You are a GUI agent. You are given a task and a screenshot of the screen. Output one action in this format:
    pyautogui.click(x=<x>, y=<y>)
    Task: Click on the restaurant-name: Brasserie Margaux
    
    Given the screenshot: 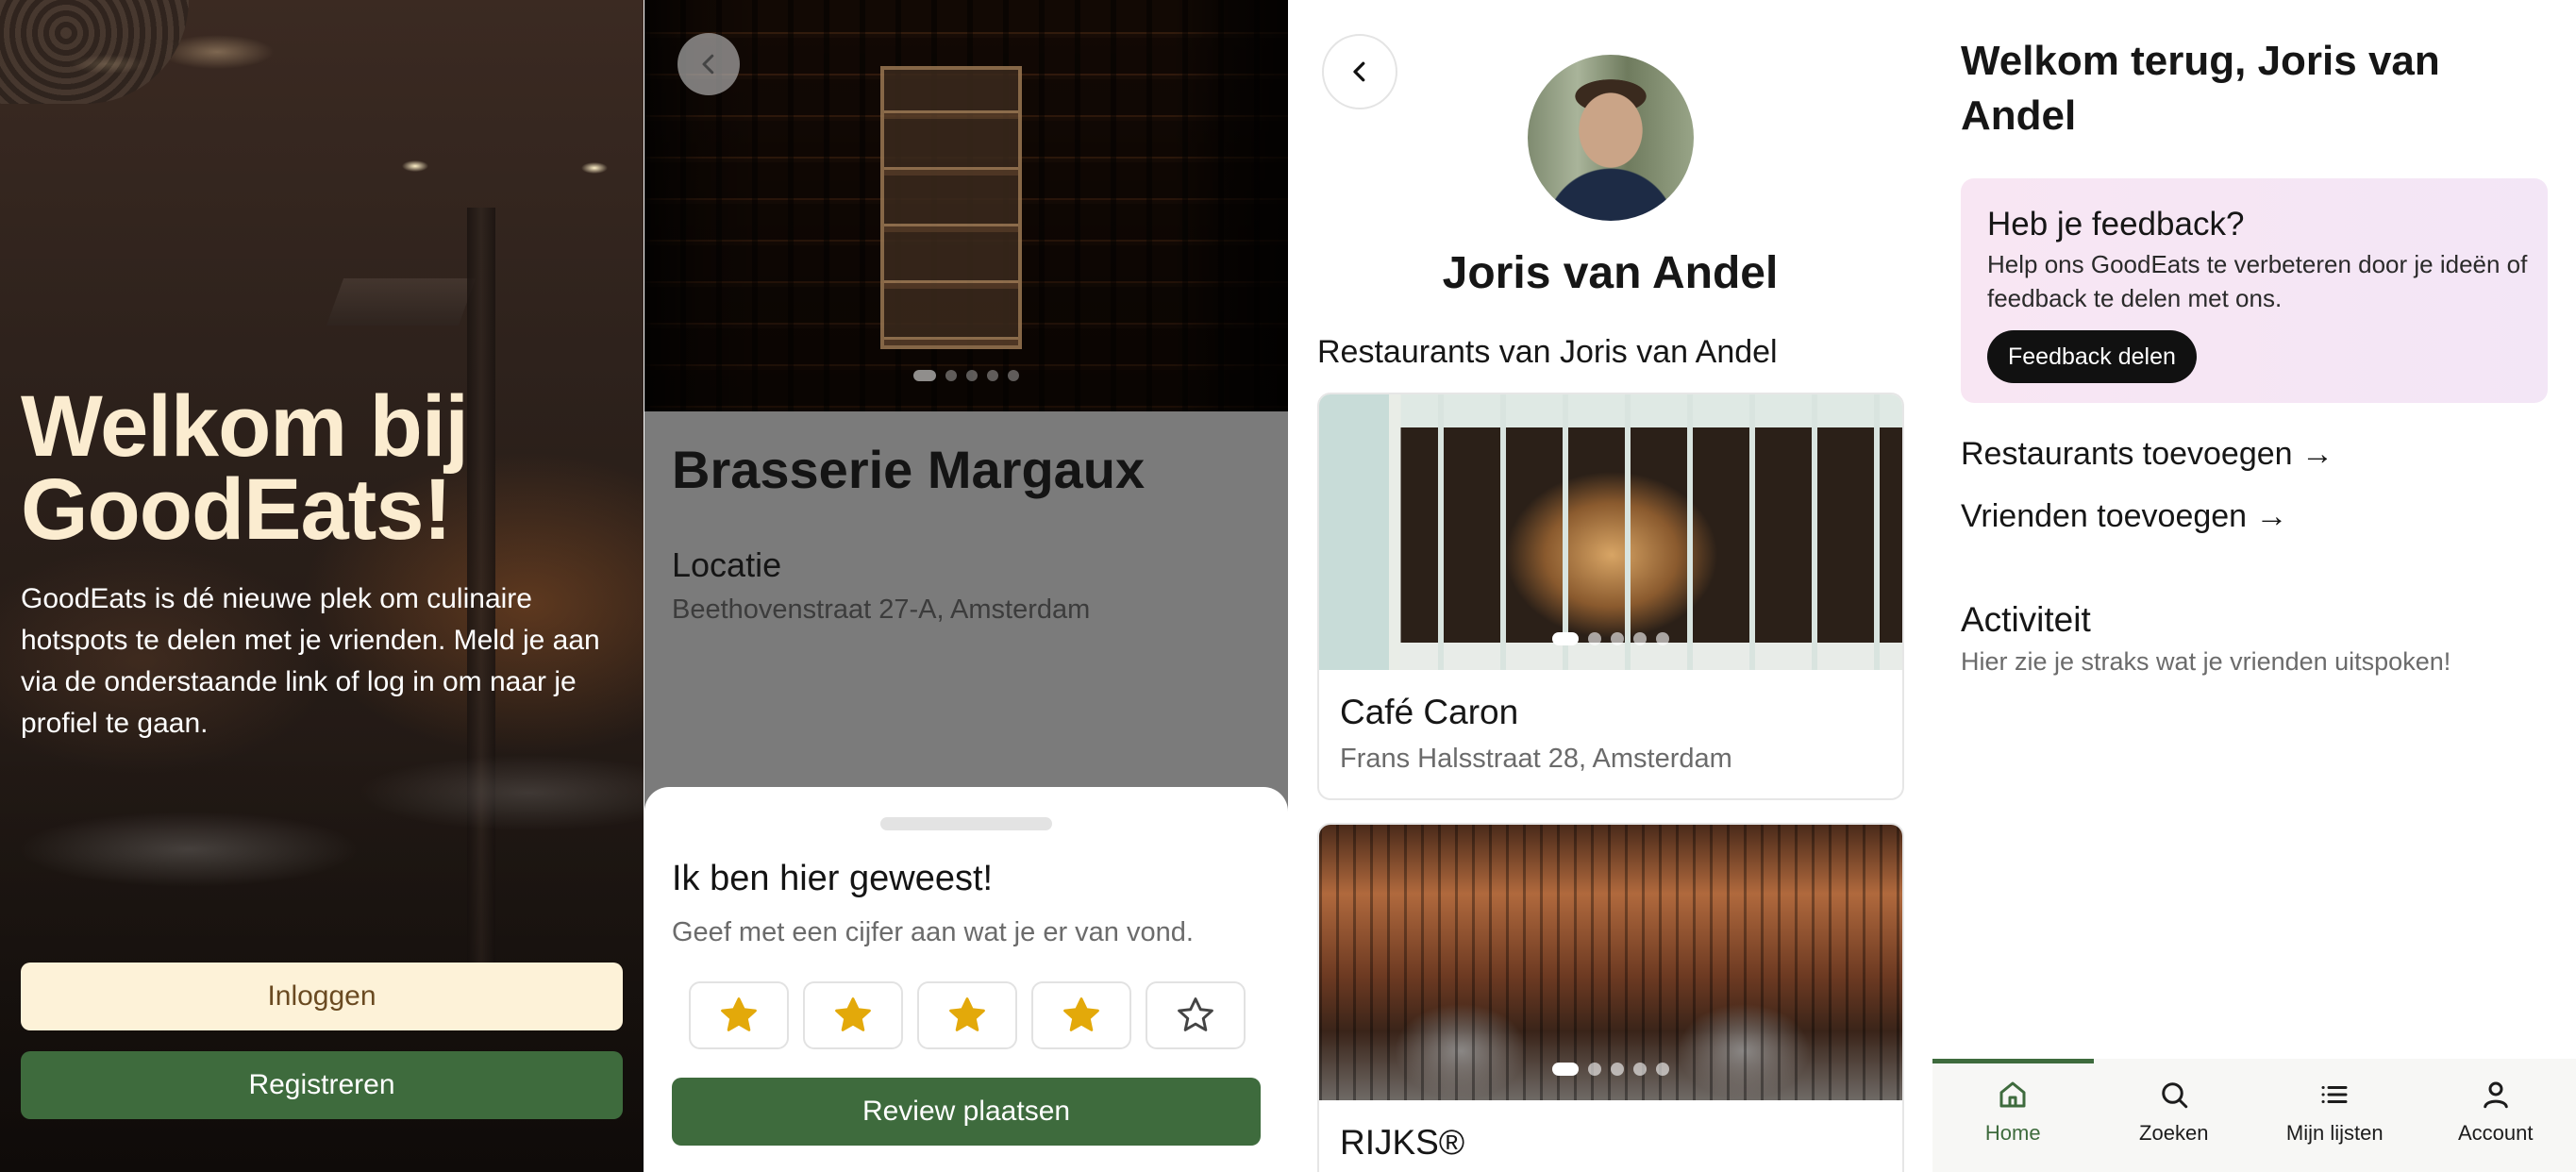 What is the action you would take?
    pyautogui.click(x=909, y=469)
    